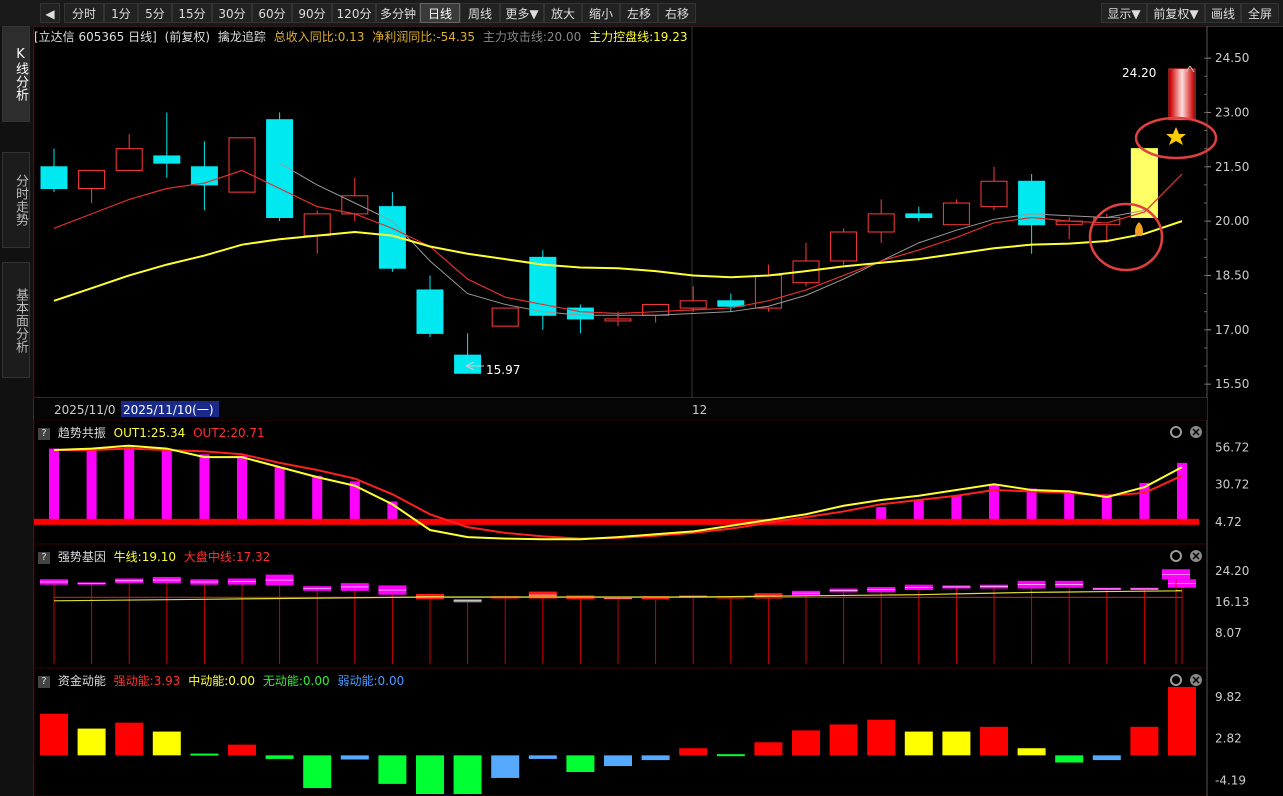 This screenshot has height=796, width=1283. I want to click on fund-y-label: 9.82, so click(1228, 697).